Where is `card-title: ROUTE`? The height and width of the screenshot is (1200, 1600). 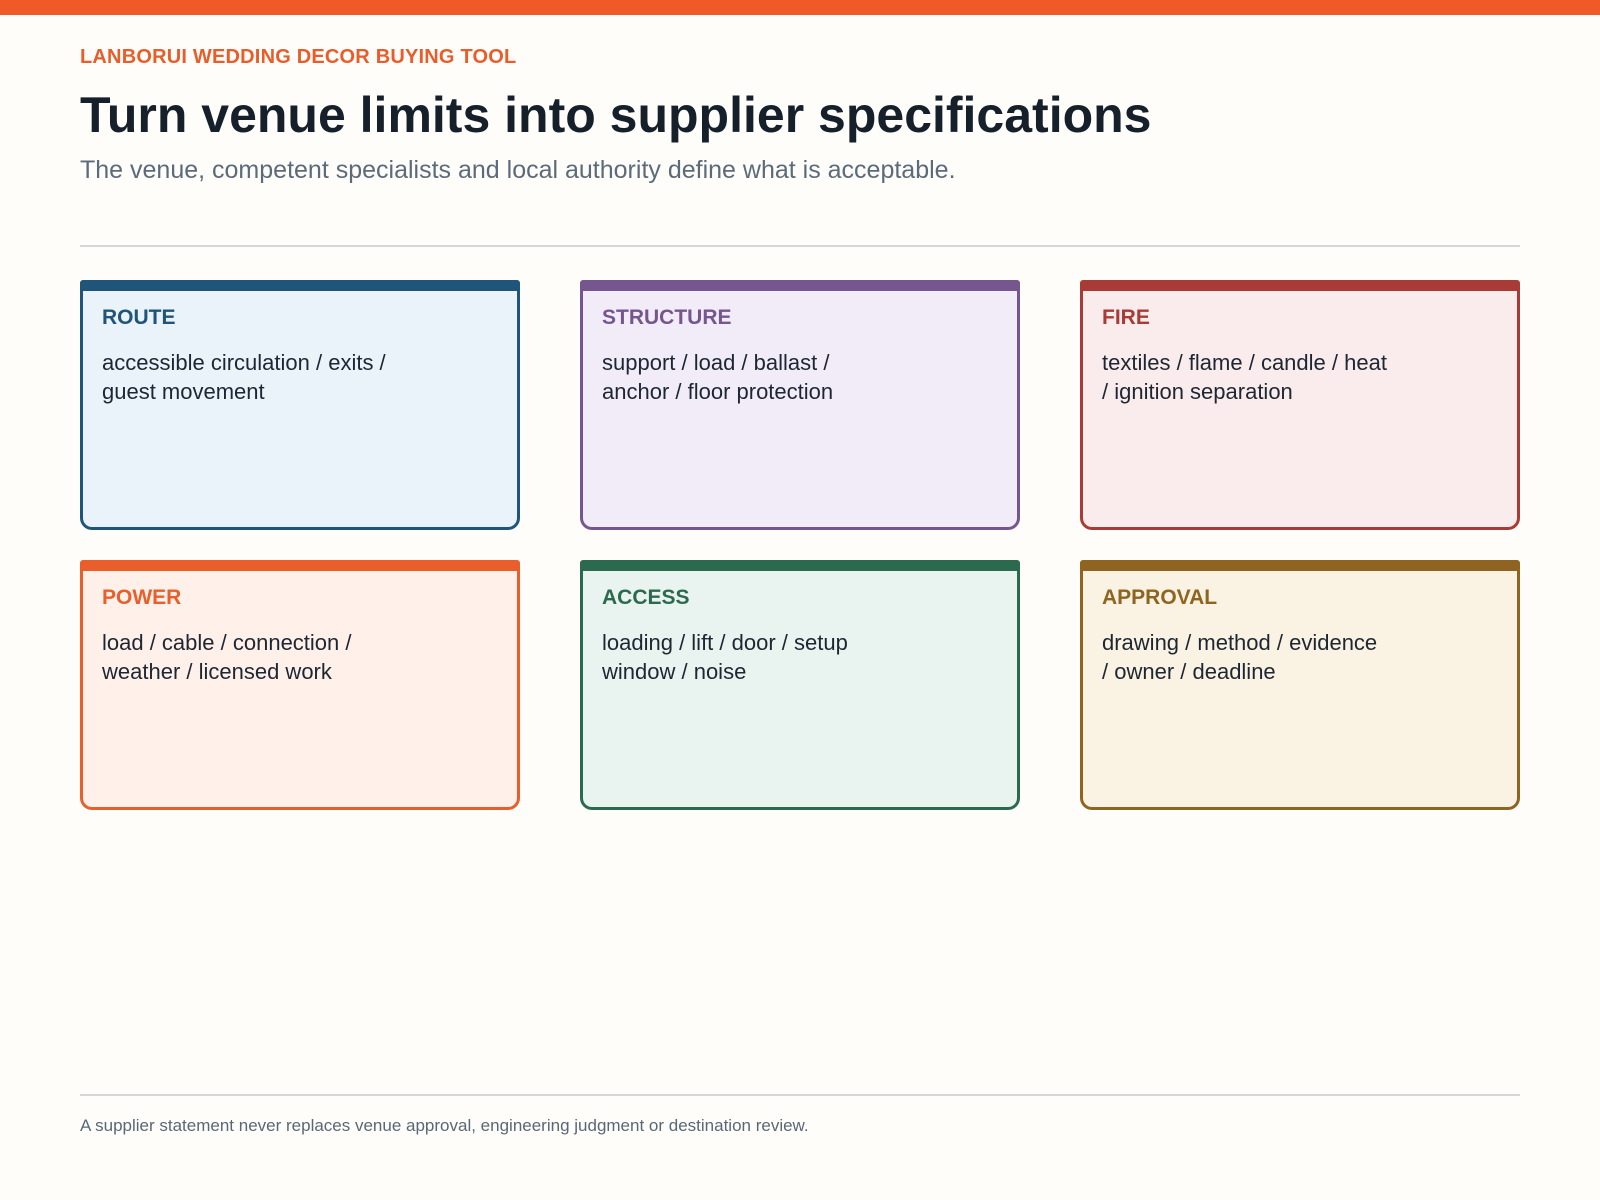
card-title: ROUTE is located at coordinates (139, 317).